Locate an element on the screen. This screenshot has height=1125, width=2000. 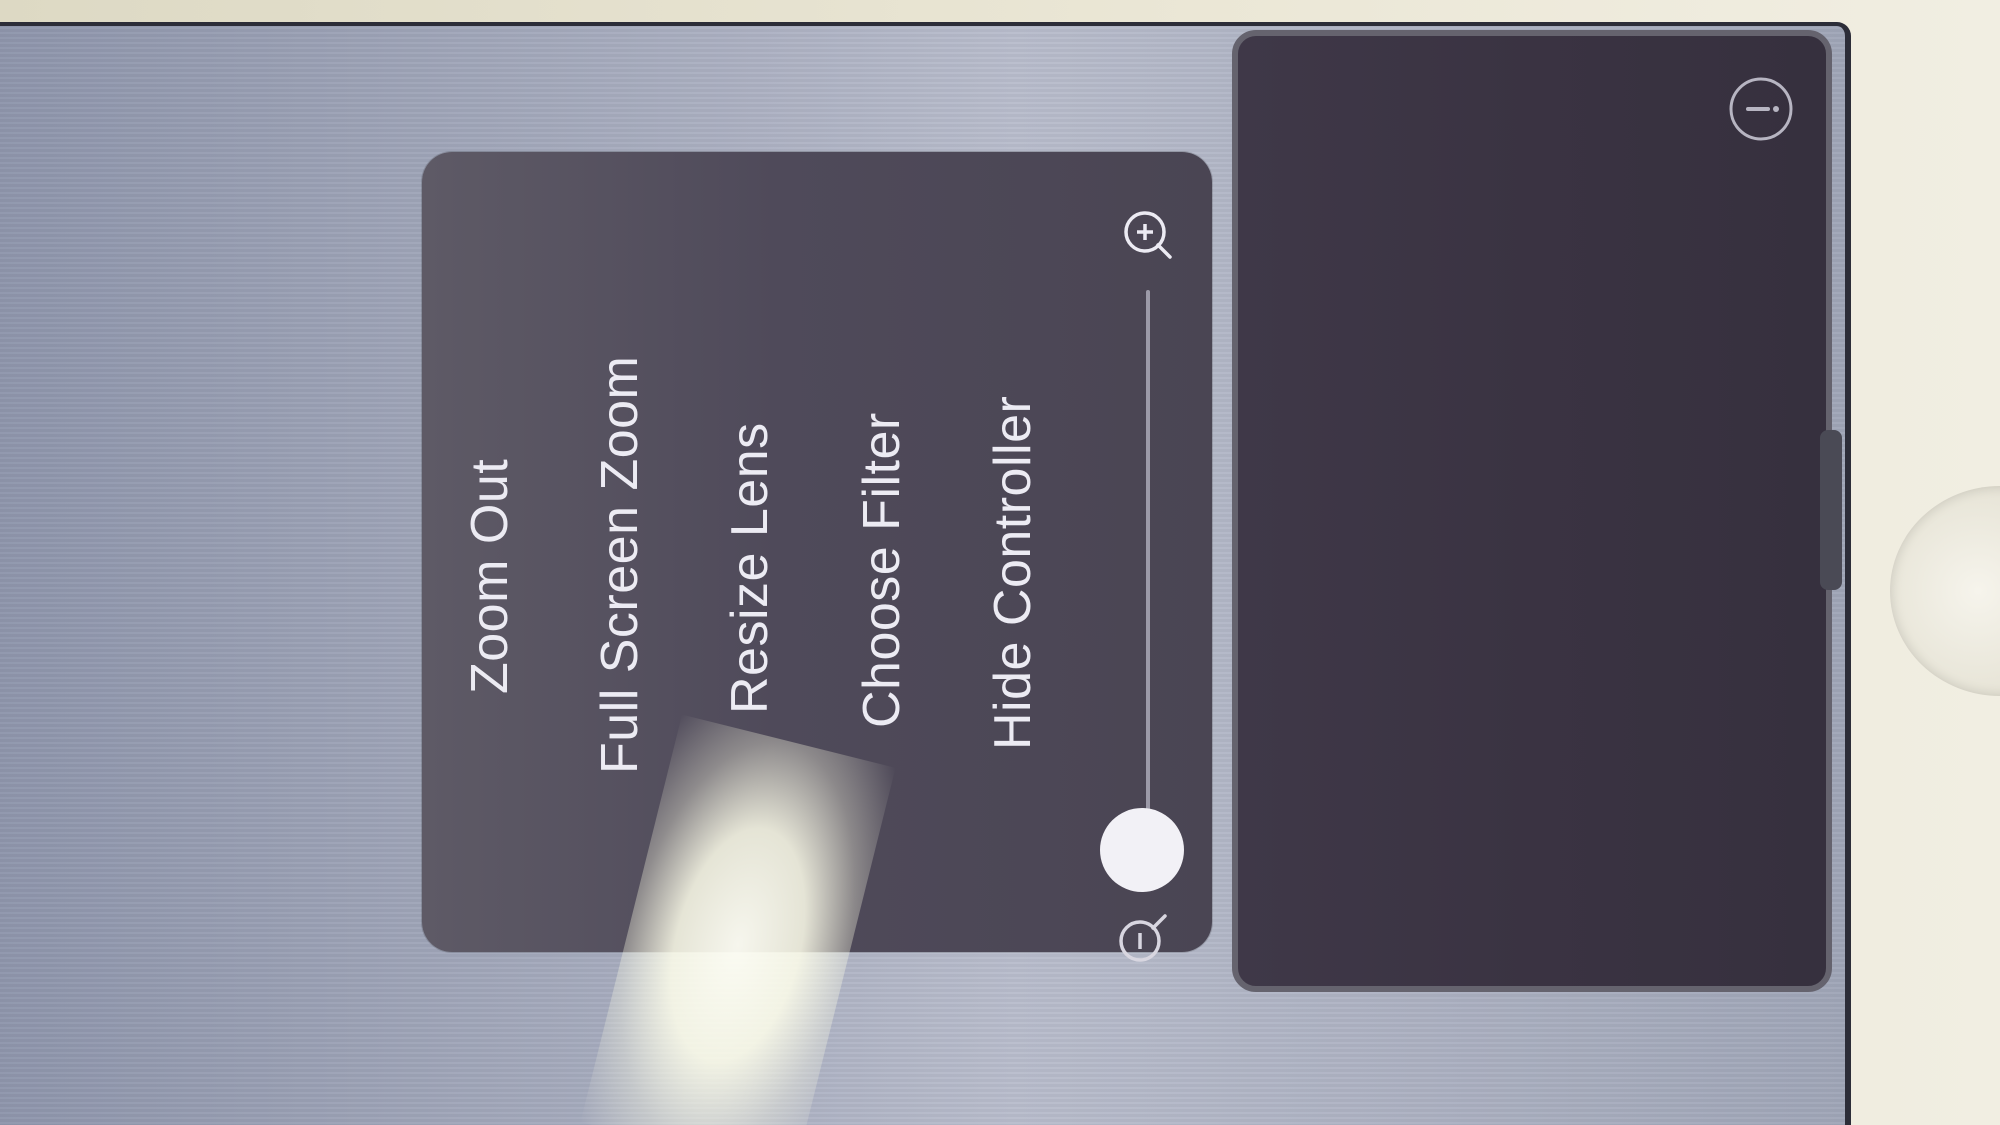
zoom-out-icon is located at coordinates (1144, 938).